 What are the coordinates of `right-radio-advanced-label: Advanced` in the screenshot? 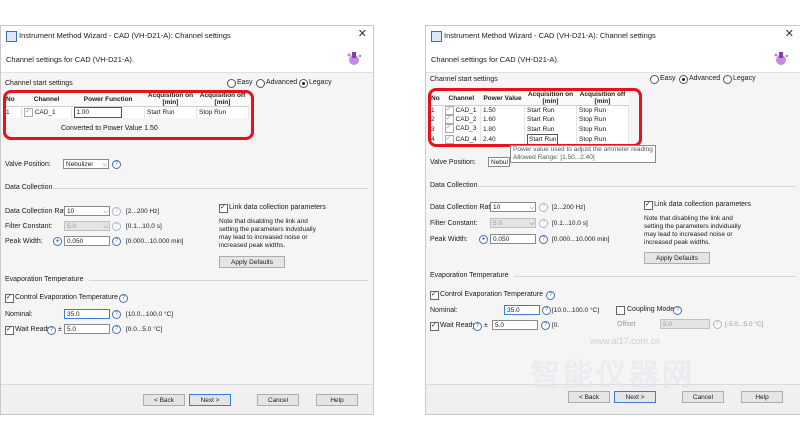 It's located at (705, 78).